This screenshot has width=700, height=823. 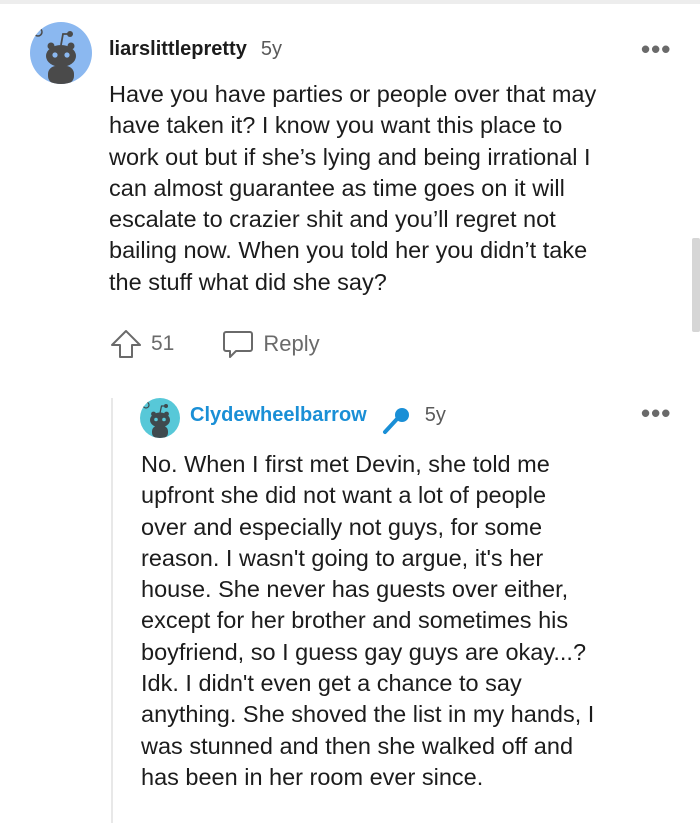 I want to click on scrollbar-thumb, so click(x=696, y=285).